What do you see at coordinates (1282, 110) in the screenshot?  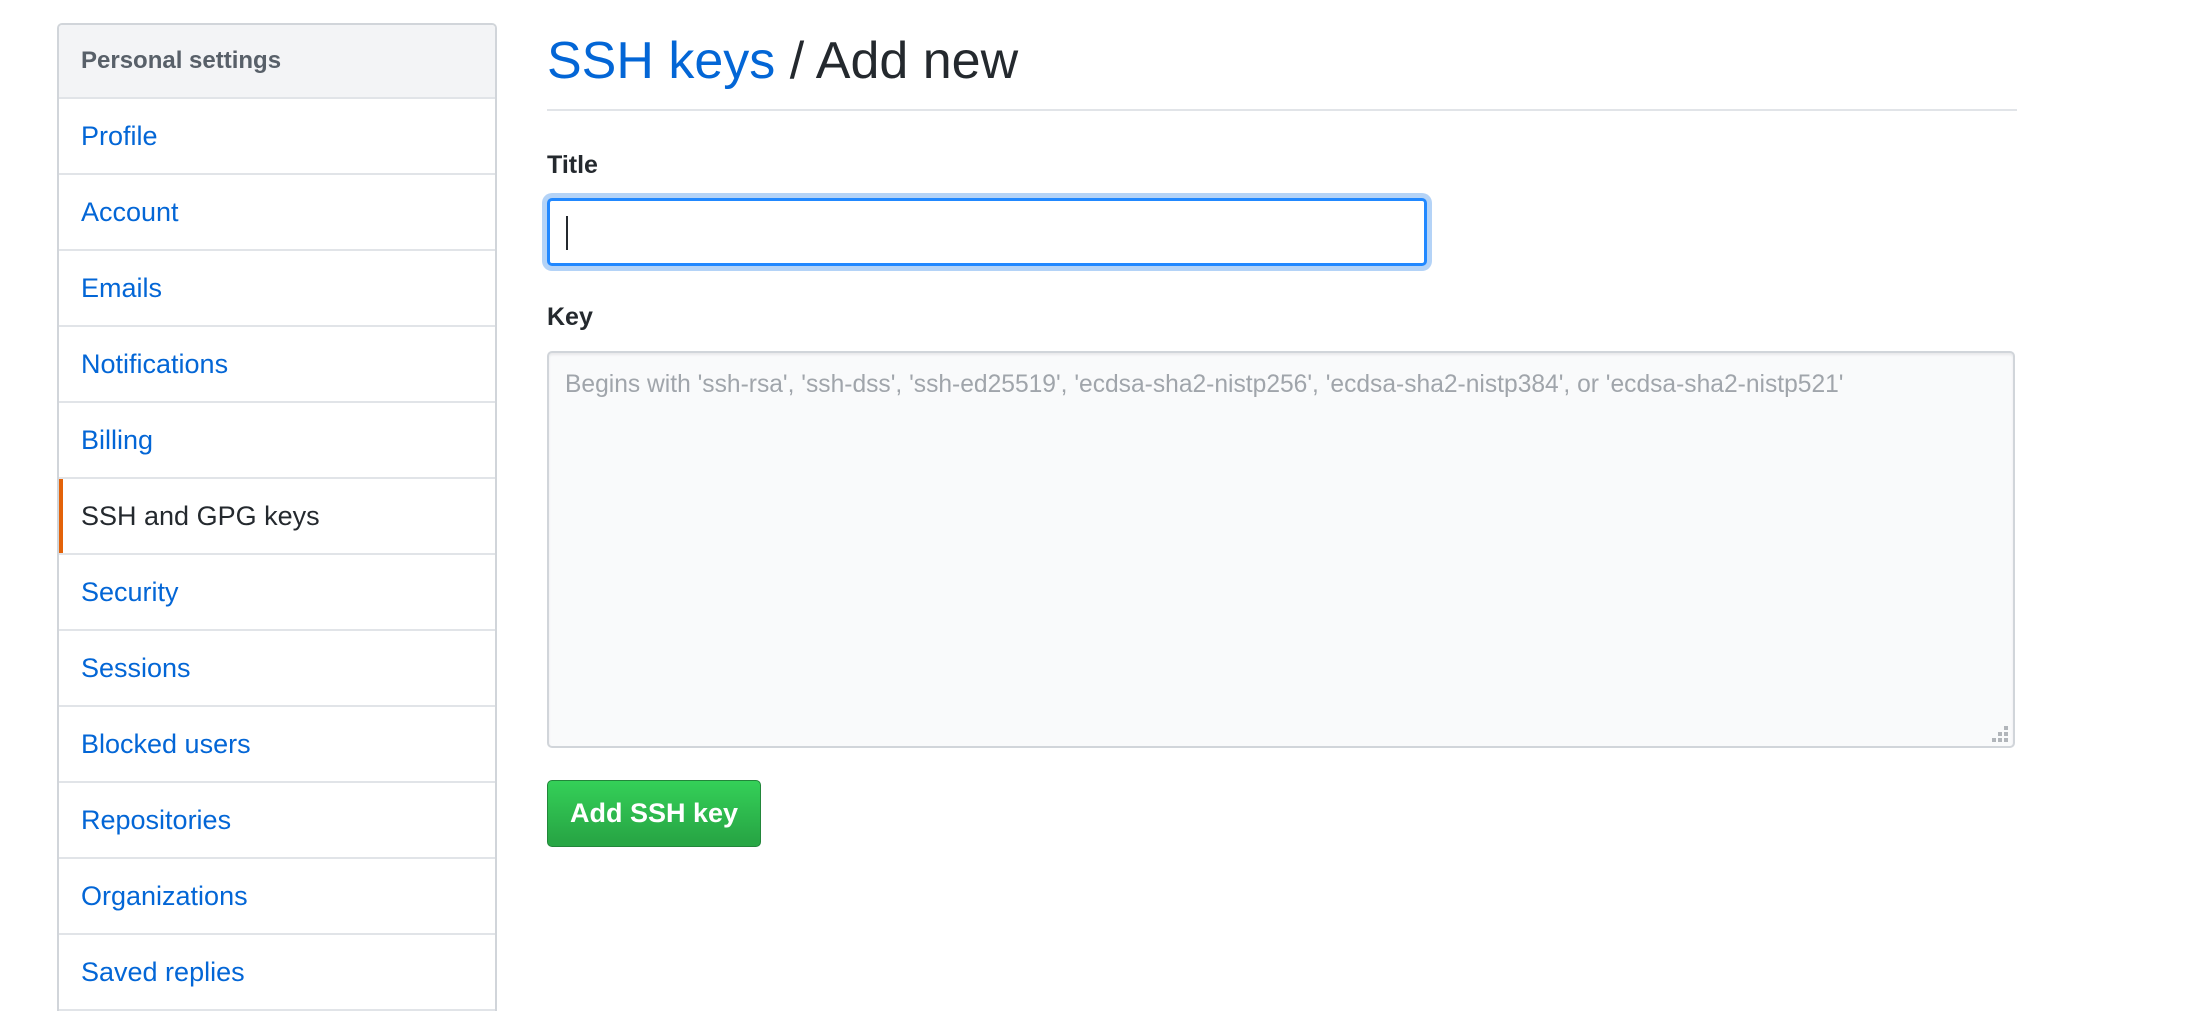 I see `title-divider` at bounding box center [1282, 110].